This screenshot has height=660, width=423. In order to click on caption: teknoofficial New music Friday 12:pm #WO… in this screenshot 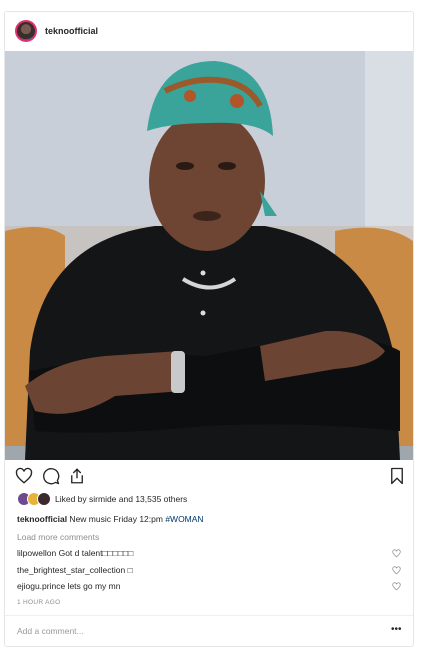, I will do `click(110, 519)`.